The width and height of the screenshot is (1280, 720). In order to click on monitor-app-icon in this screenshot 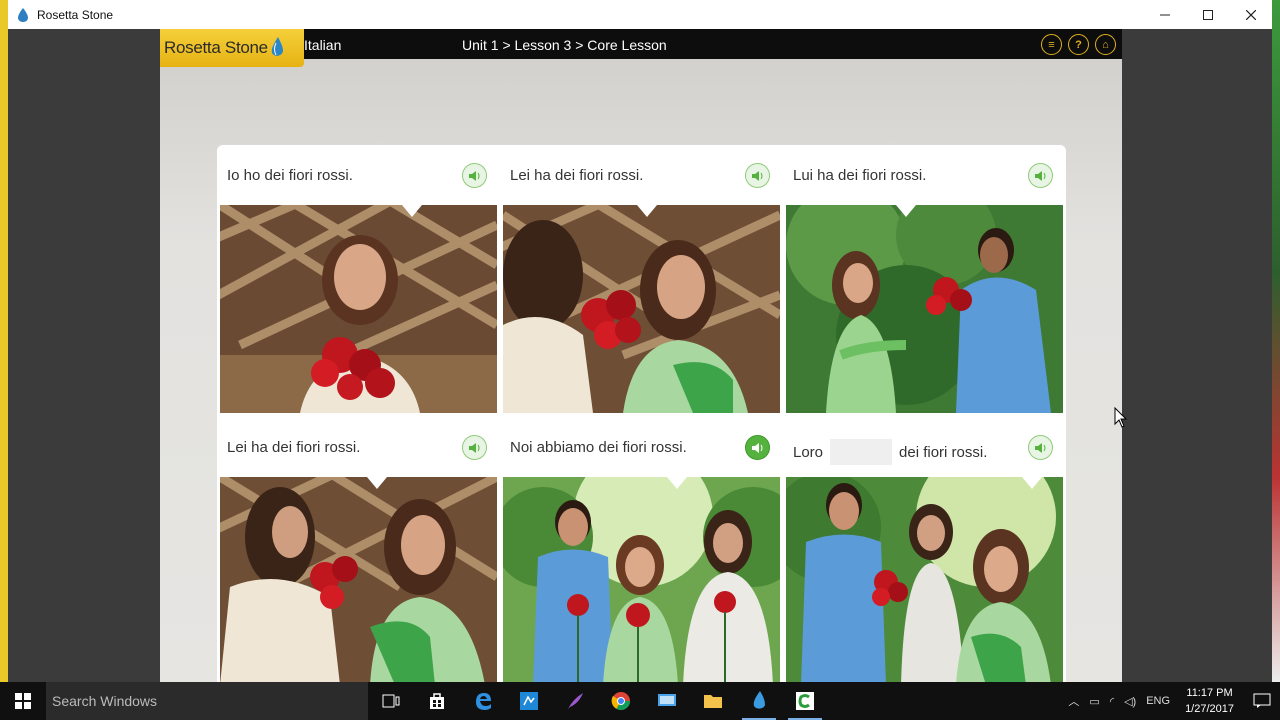, I will do `click(667, 700)`.